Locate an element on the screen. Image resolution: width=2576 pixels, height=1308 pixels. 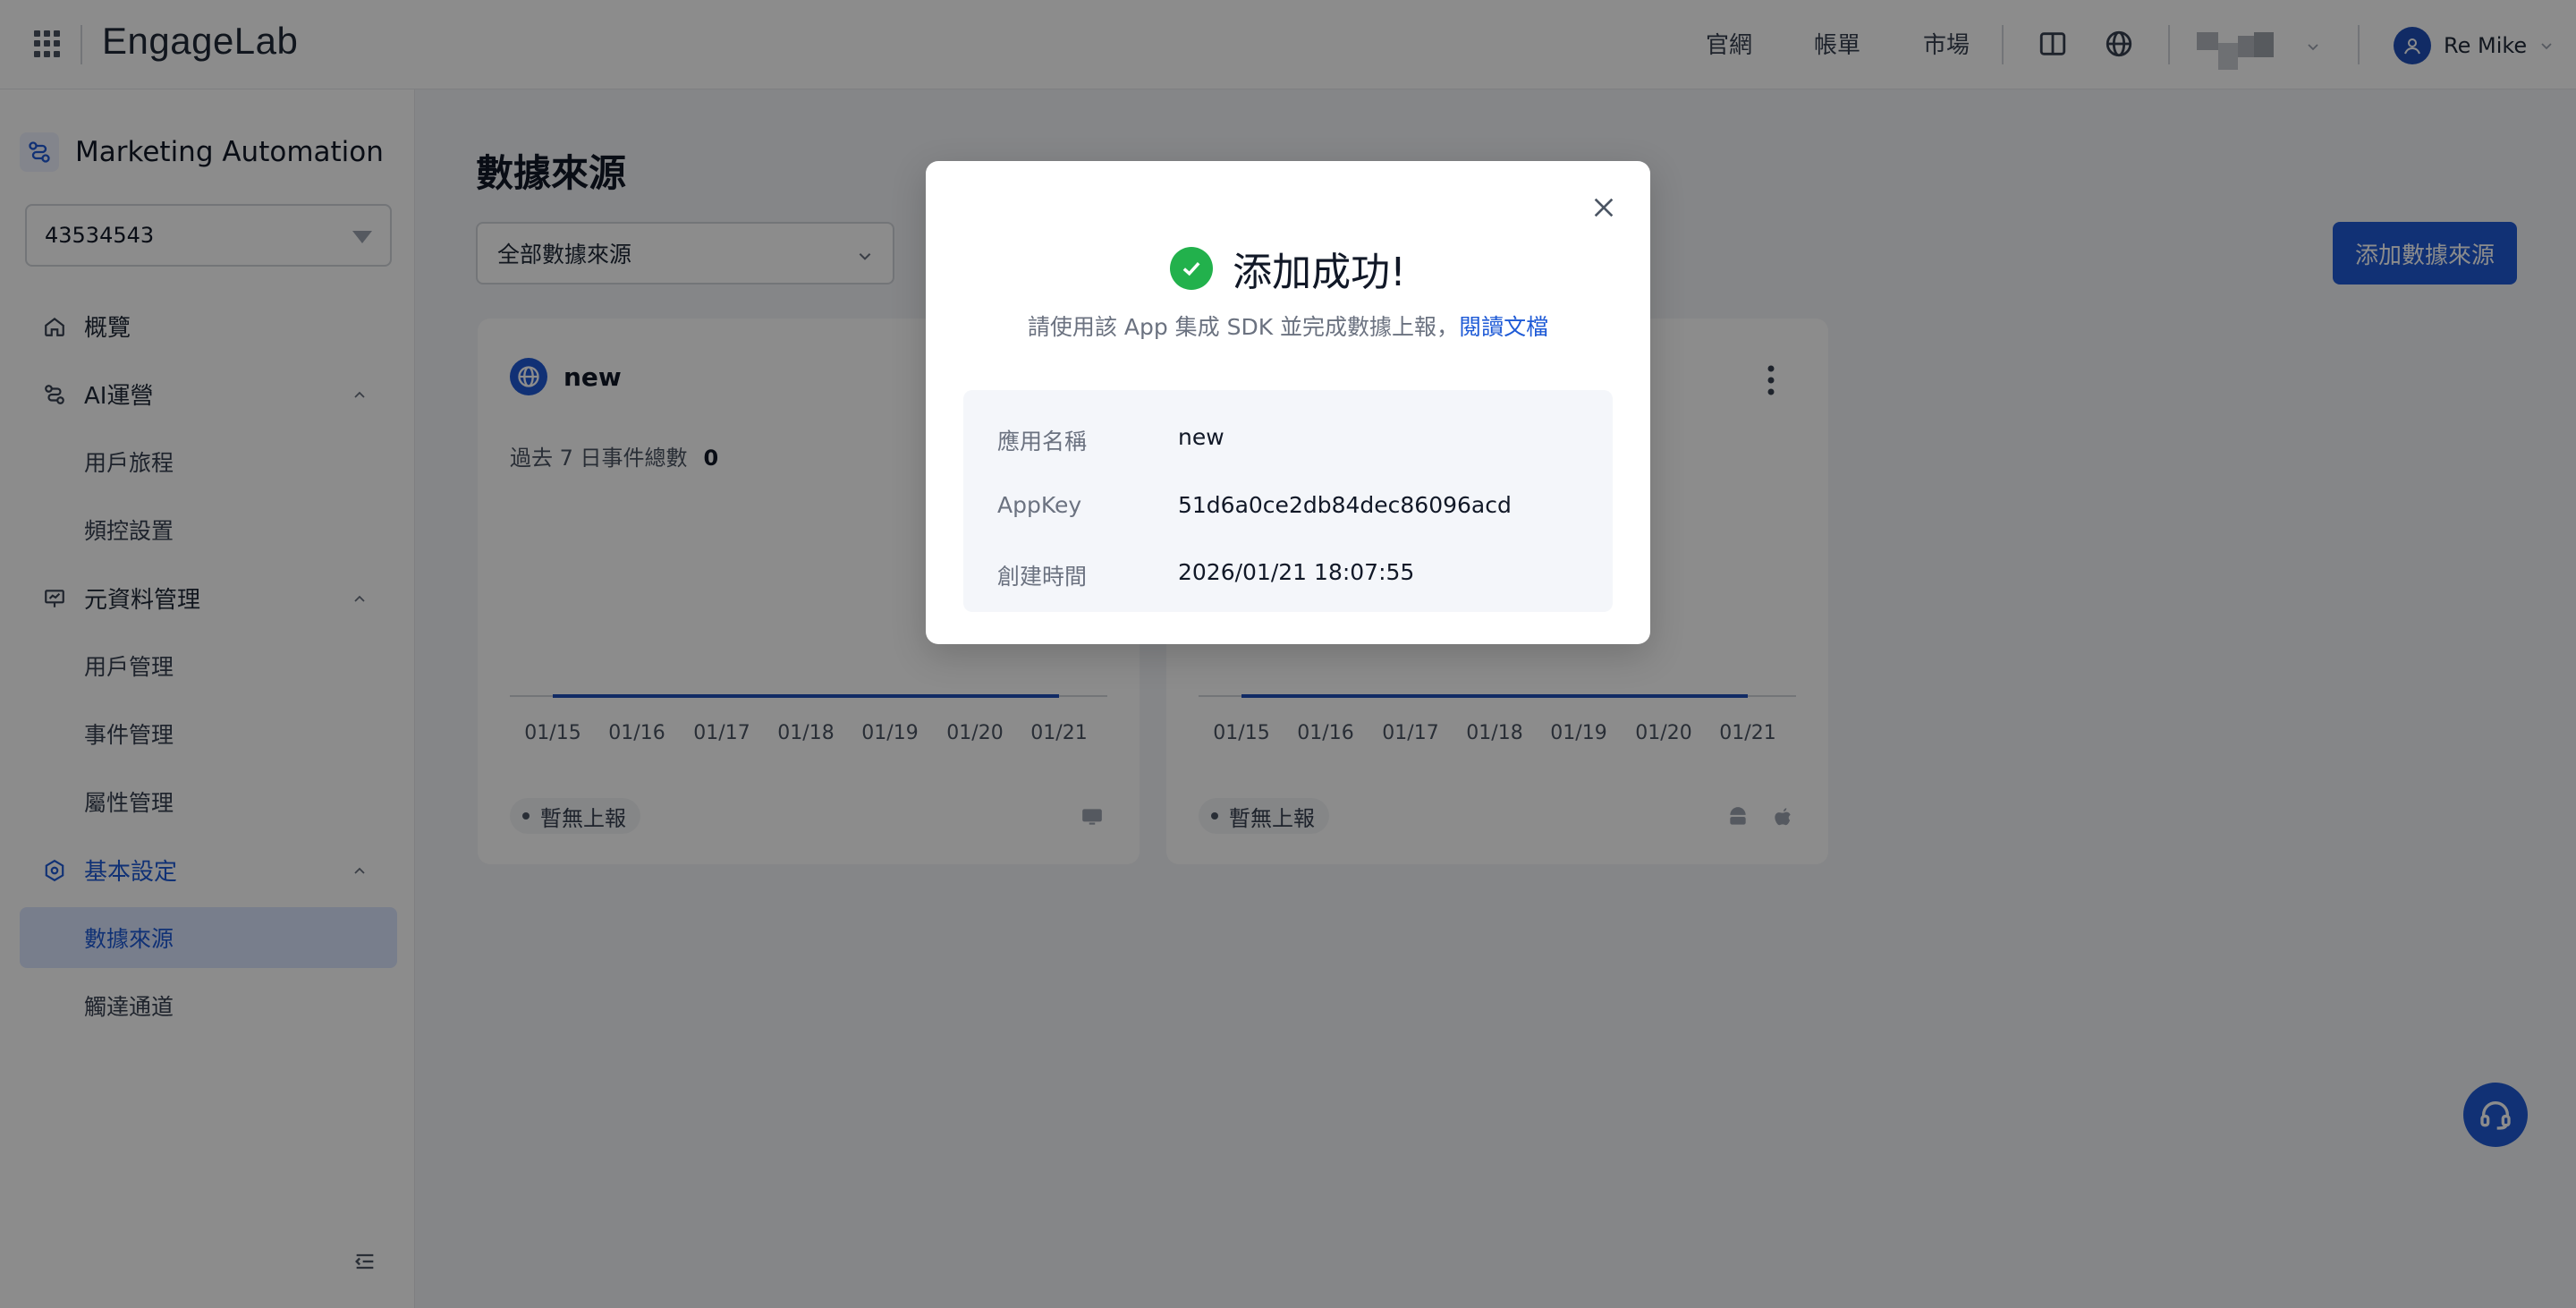
dialog-subtitle-text: 請使用該 App 集成 SDK 並完成數據上報， is located at coordinates (1243, 327).